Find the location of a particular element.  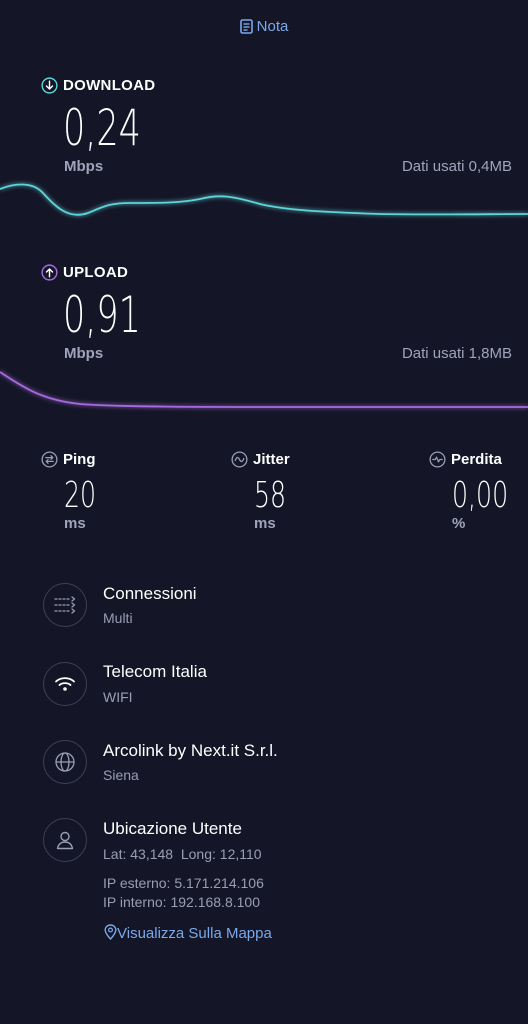

upload-speed-value: 0,91 is located at coordinates (102, 315).